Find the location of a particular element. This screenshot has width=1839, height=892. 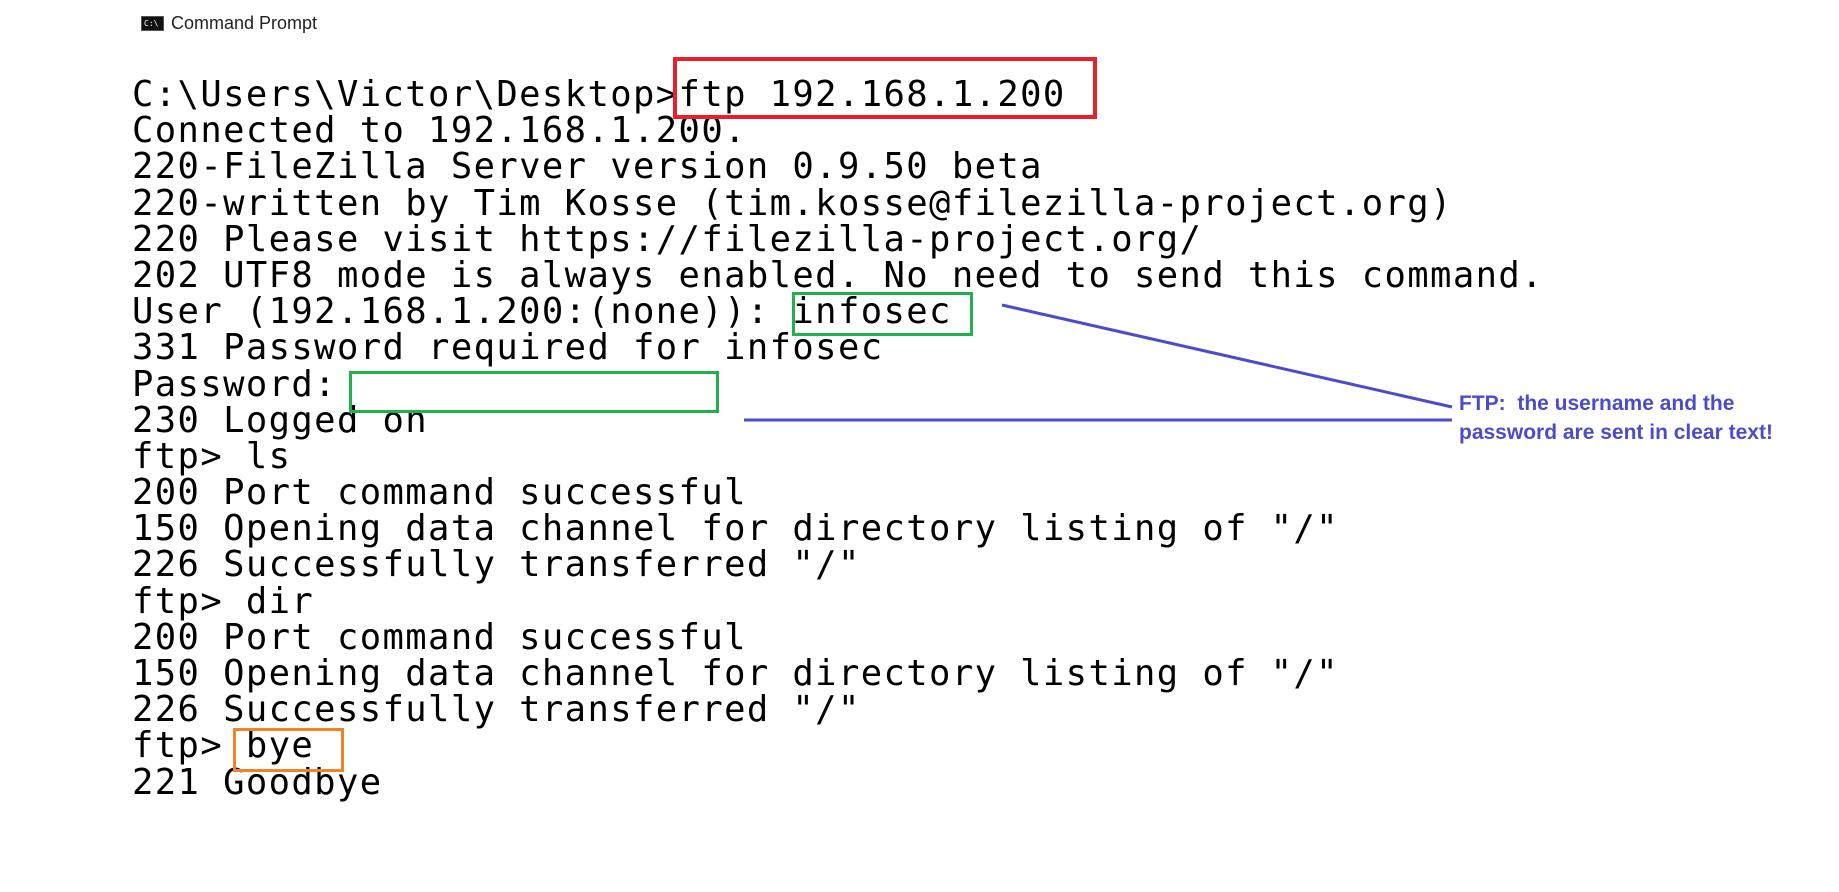

username-arrow-line is located at coordinates (1227, 356).